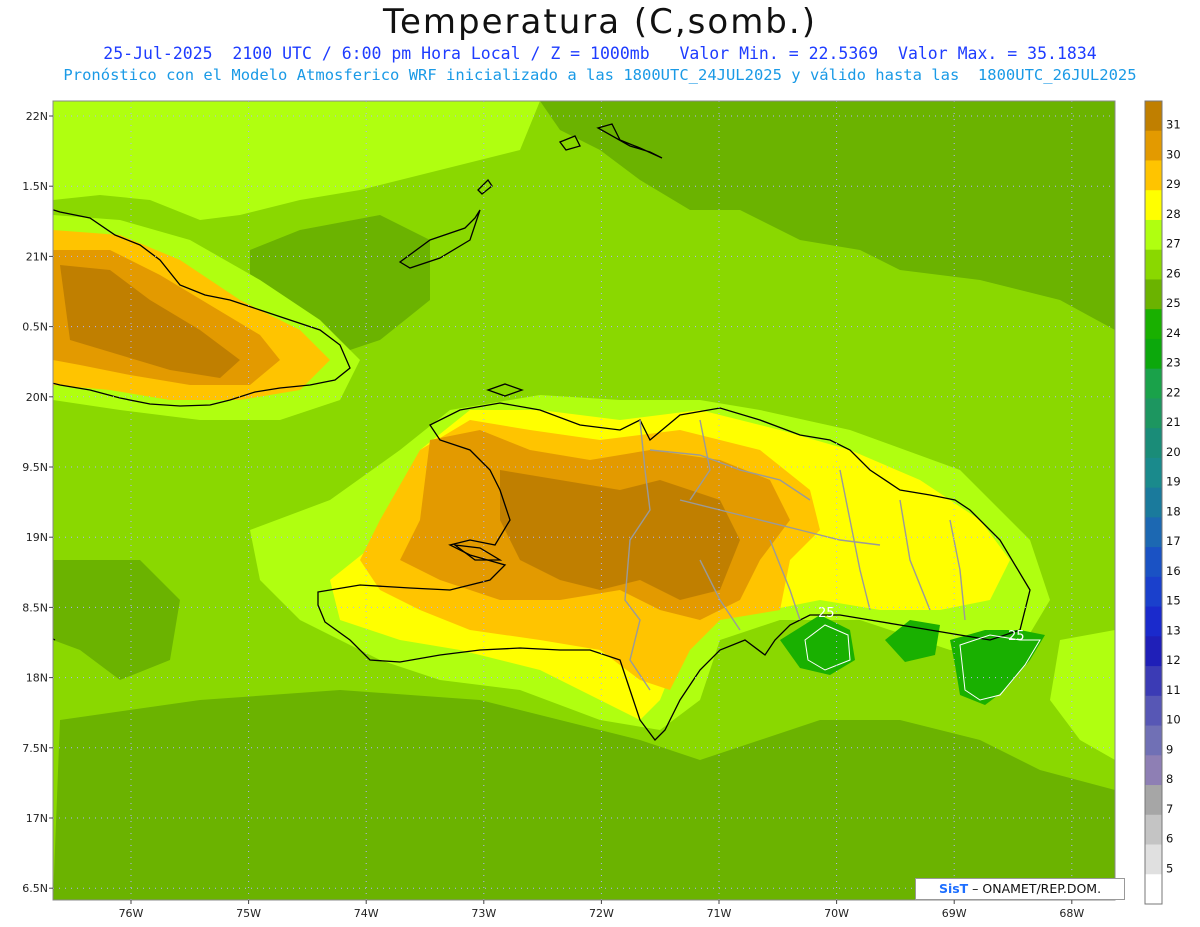 The height and width of the screenshot is (927, 1200). I want to click on colorbar-label: 23, so click(1173, 363).